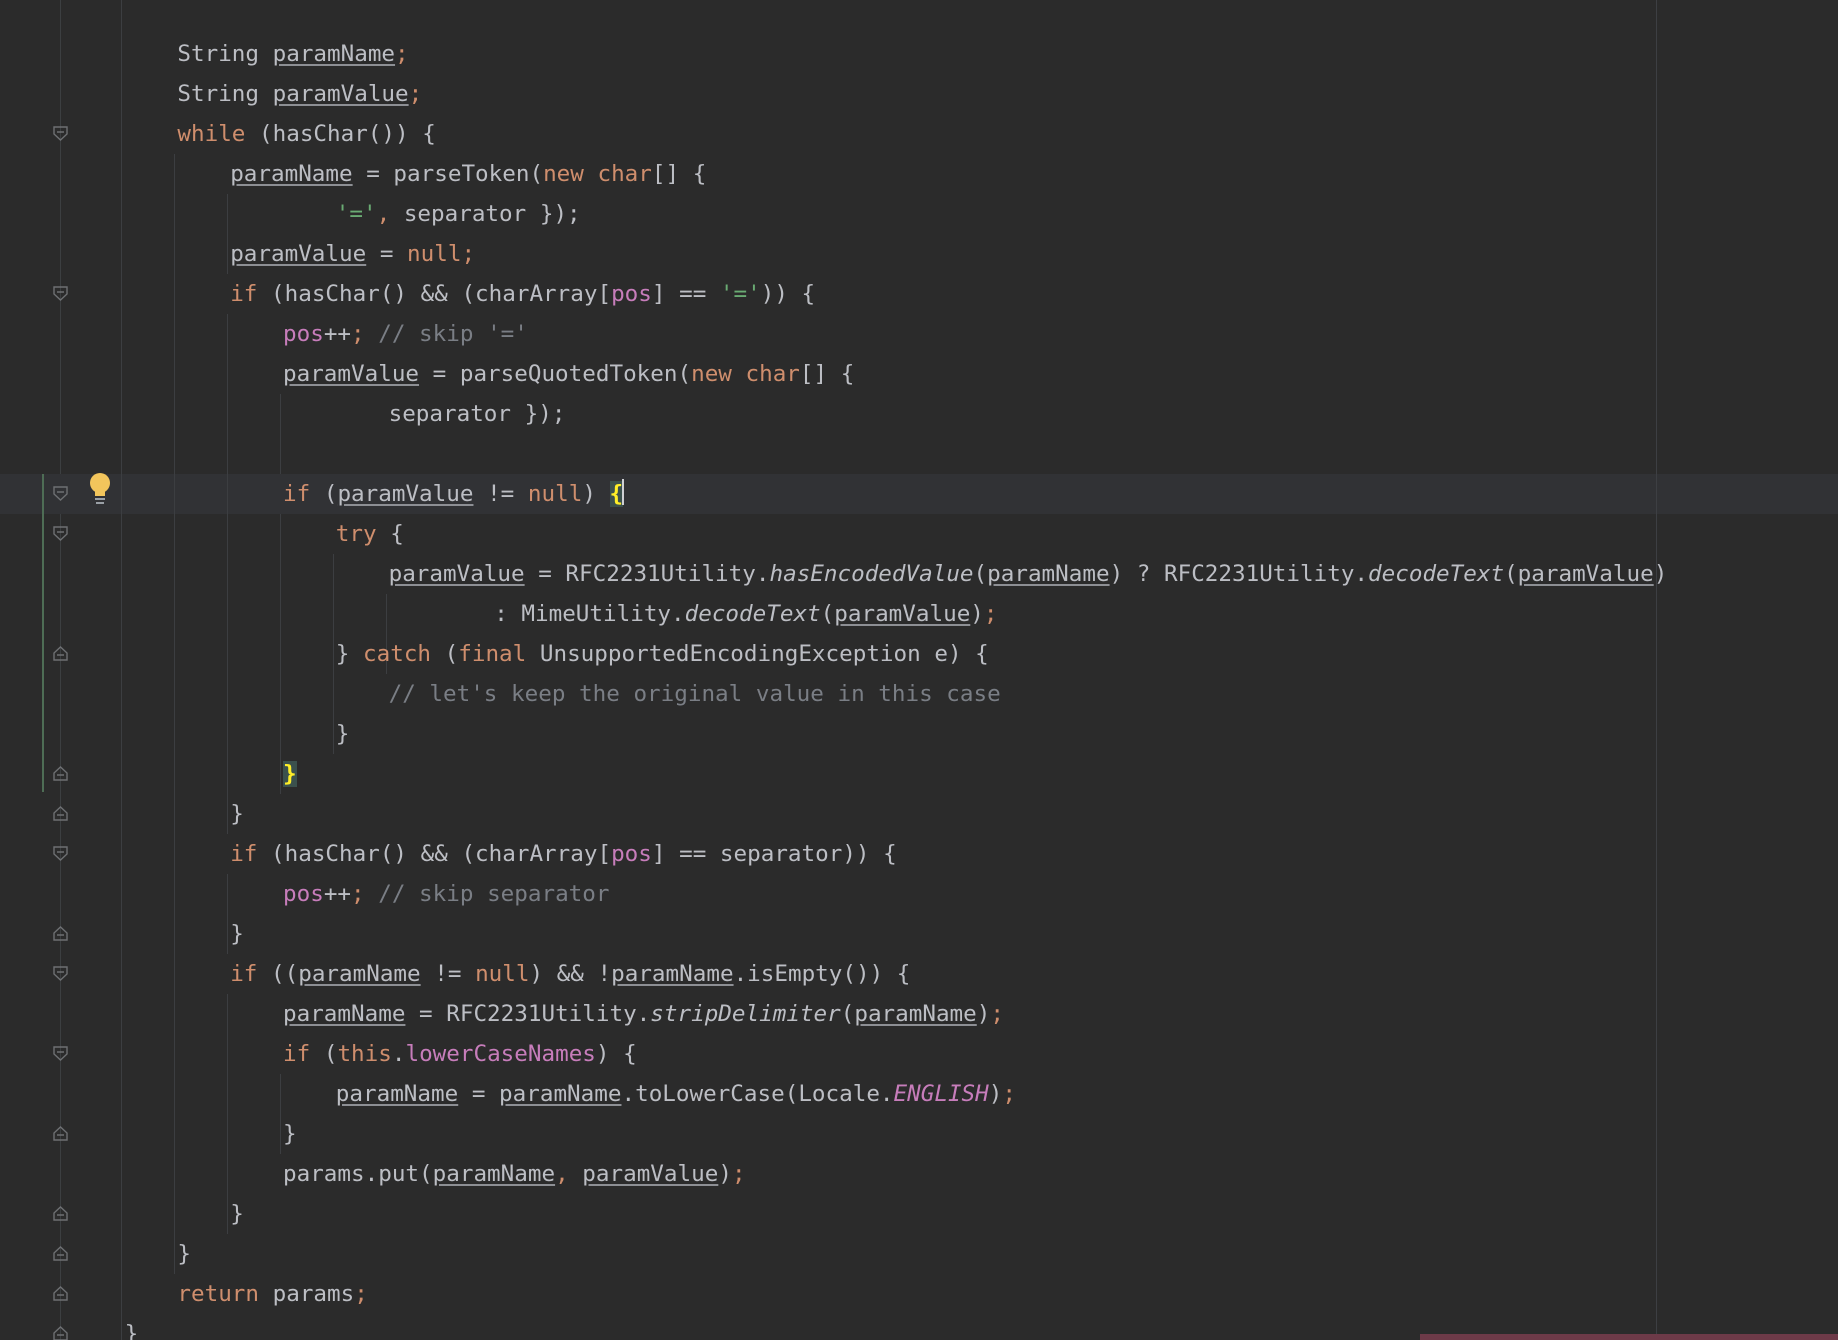  I want to click on code-line-text: paramValue = null;, so click(352, 254).